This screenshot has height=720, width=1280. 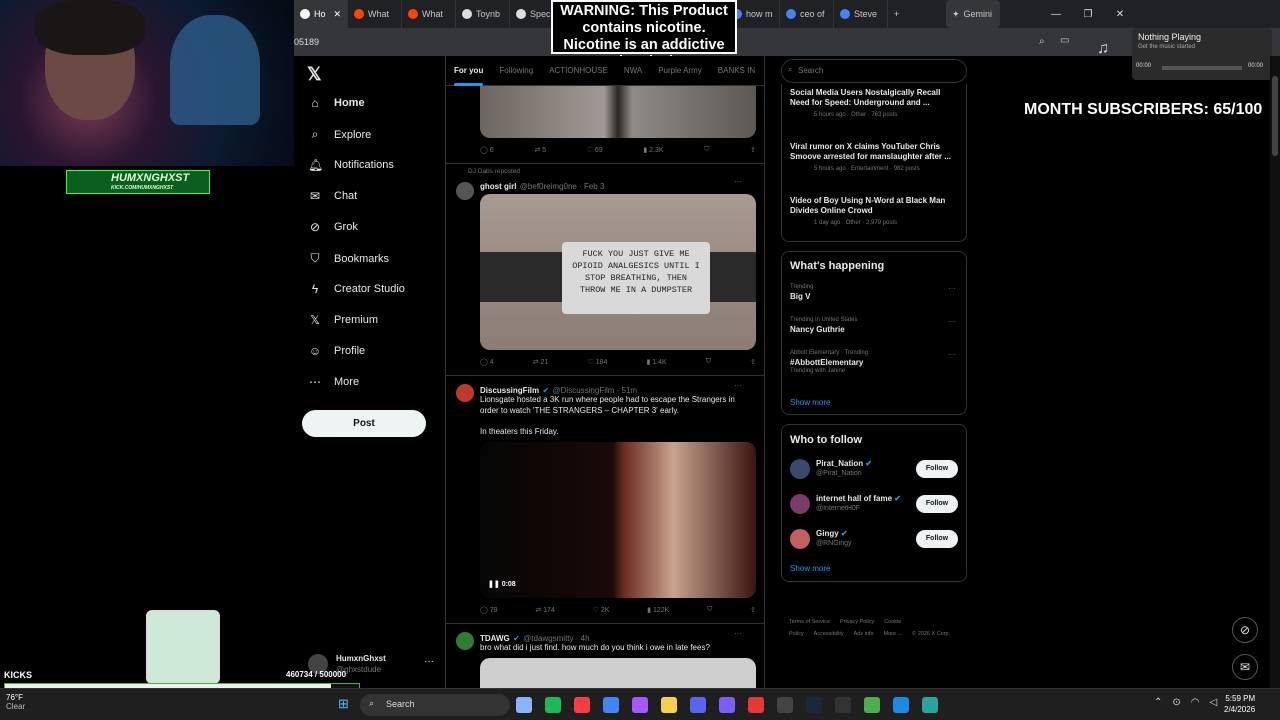 What do you see at coordinates (736, 70) in the screenshot?
I see `feed-tab: BANKS IN` at bounding box center [736, 70].